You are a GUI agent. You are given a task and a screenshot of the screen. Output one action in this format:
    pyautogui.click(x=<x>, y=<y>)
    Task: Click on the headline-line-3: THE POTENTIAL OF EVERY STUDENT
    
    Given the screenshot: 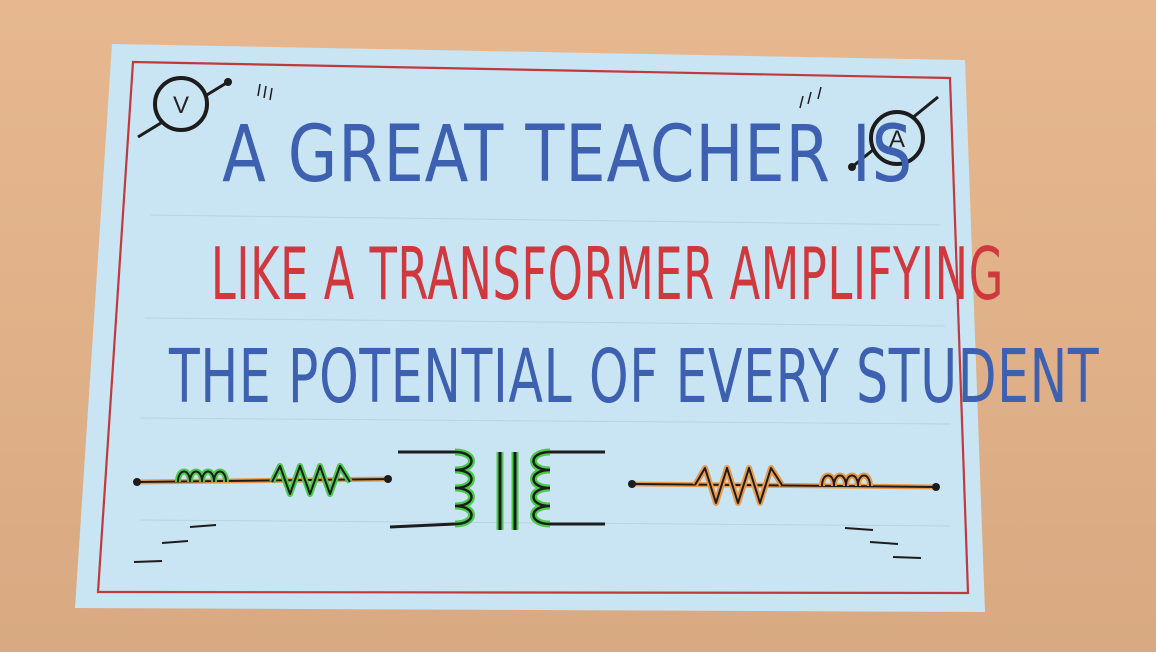 What is the action you would take?
    pyautogui.click(x=634, y=377)
    